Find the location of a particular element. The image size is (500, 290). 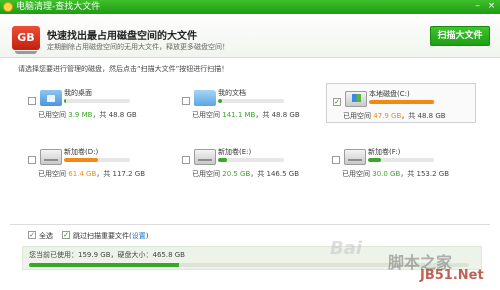

disk-name: 本地磁盘(C:) is located at coordinates (389, 94).